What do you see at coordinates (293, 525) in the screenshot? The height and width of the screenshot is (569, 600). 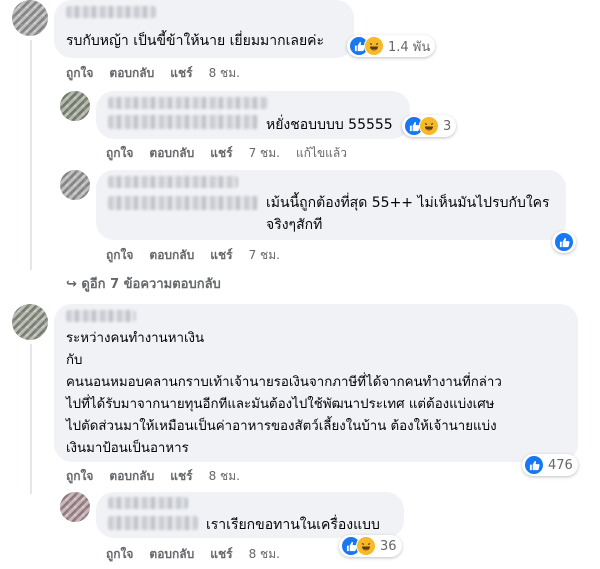 I see `comment-text: เราเรียกขอทานในเครื่องแบบ` at bounding box center [293, 525].